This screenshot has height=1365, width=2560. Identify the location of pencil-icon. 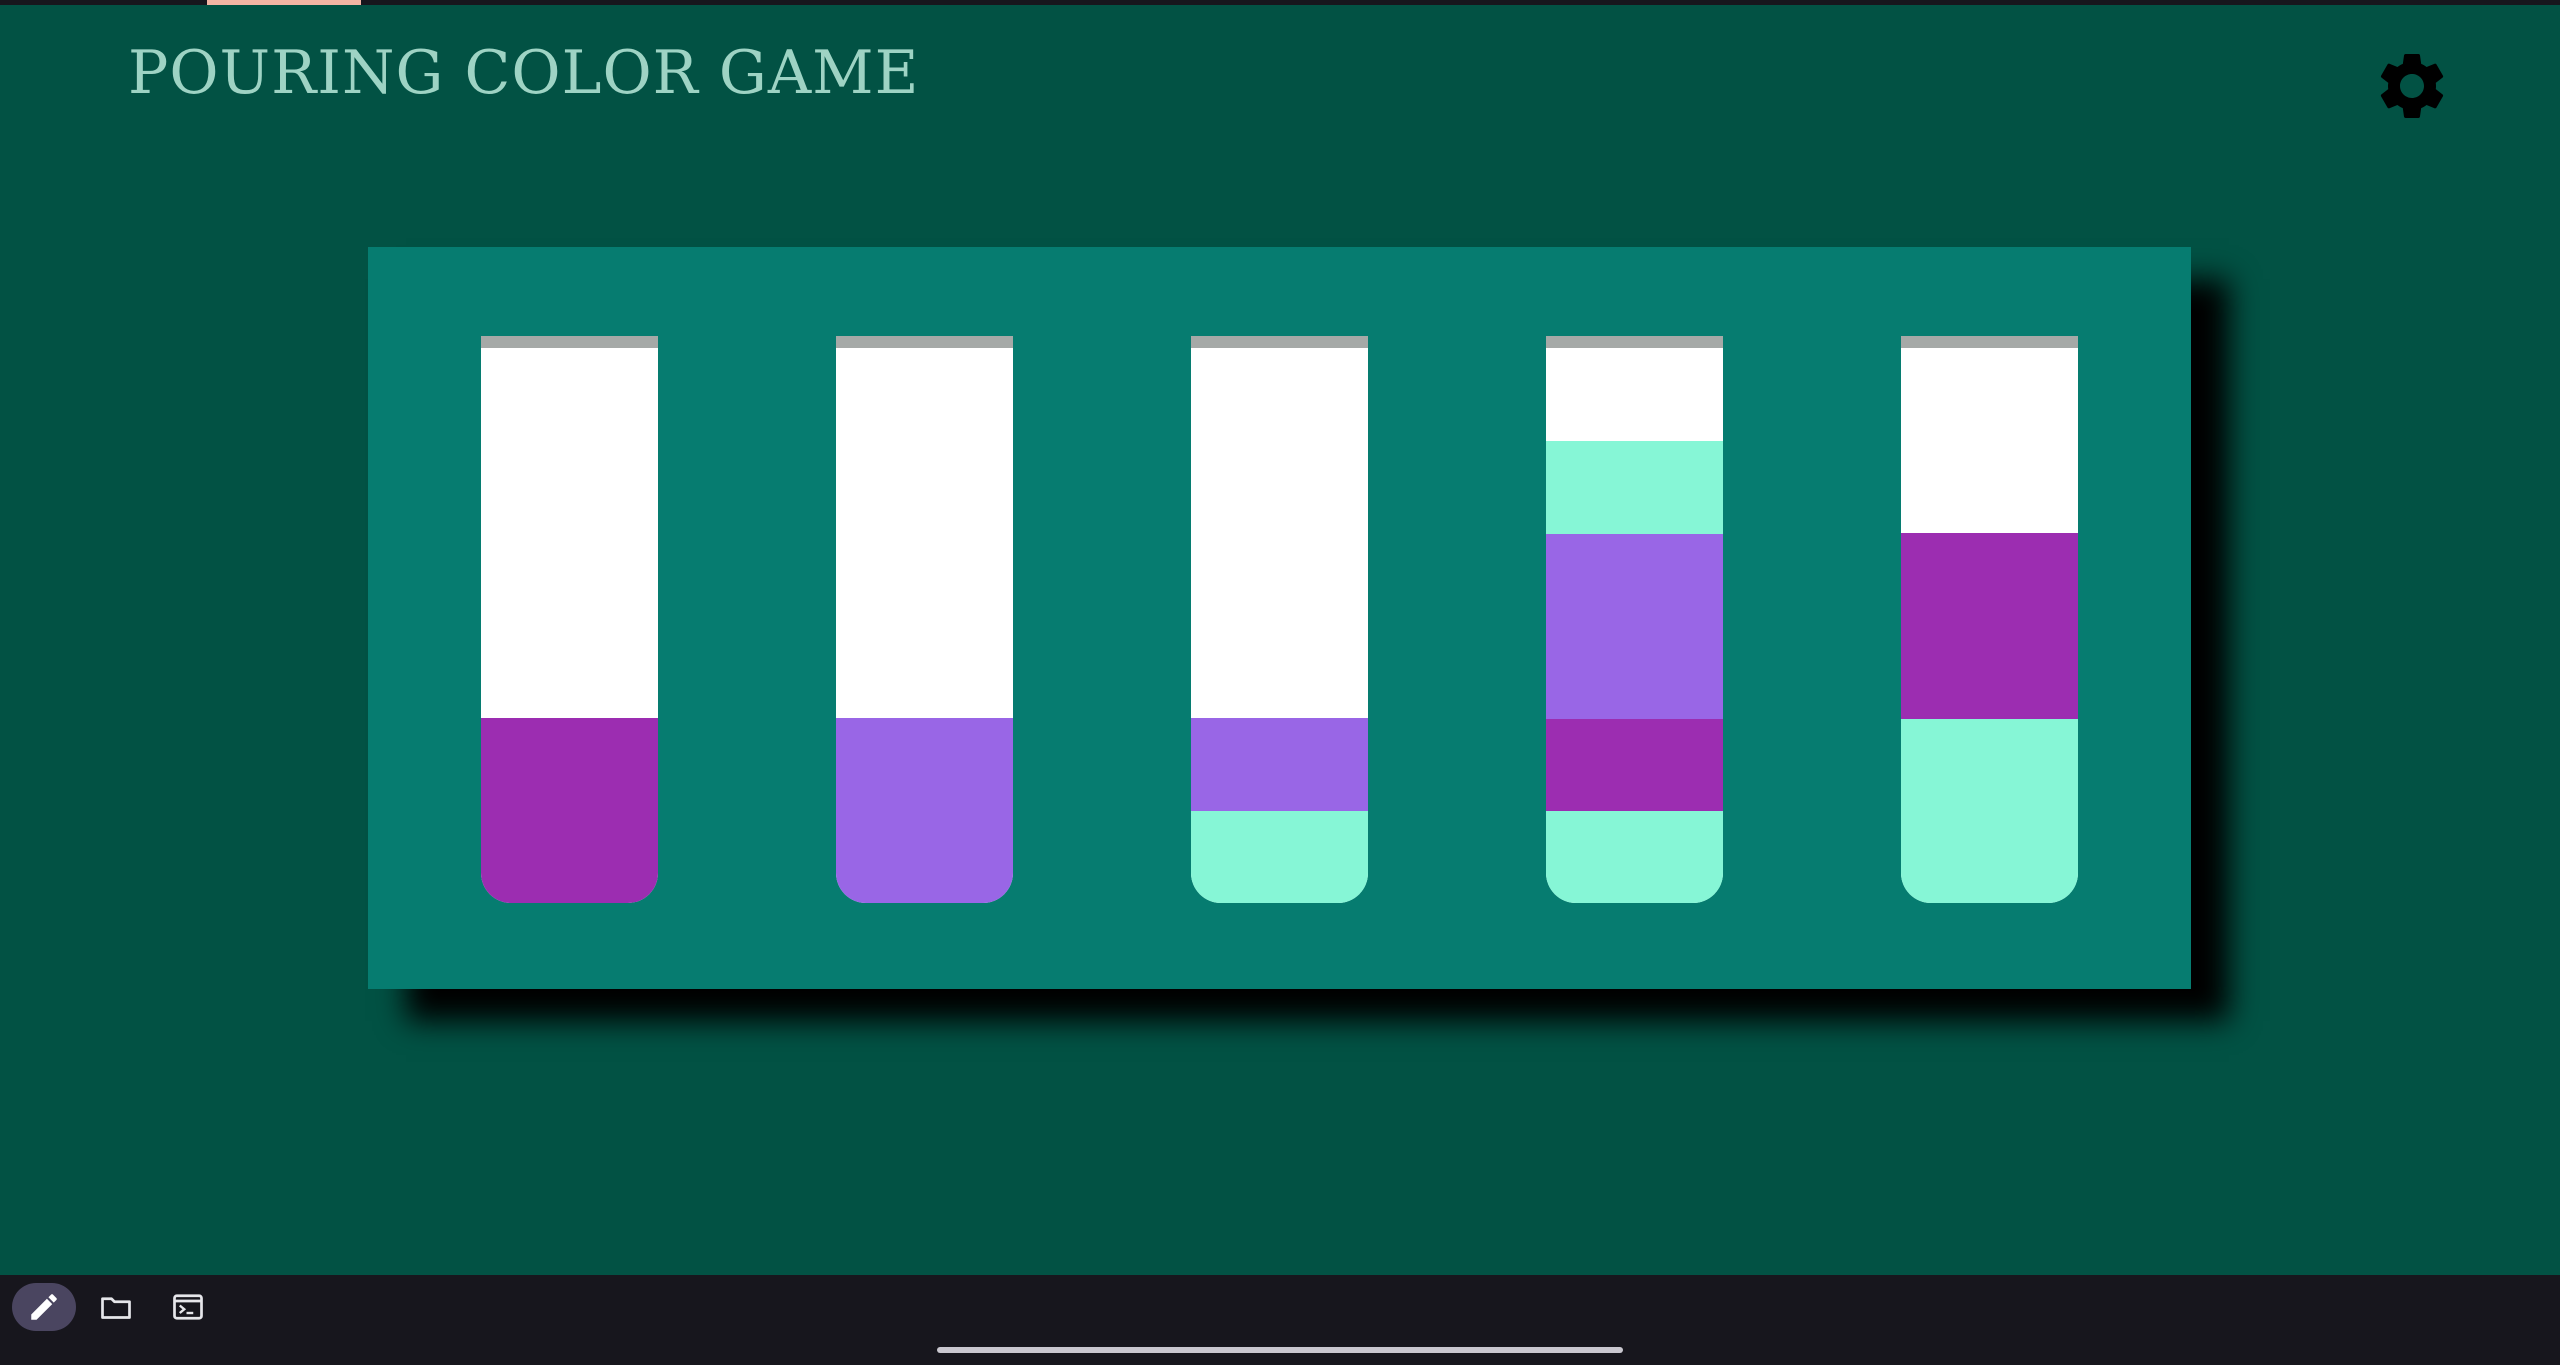
(44, 1307).